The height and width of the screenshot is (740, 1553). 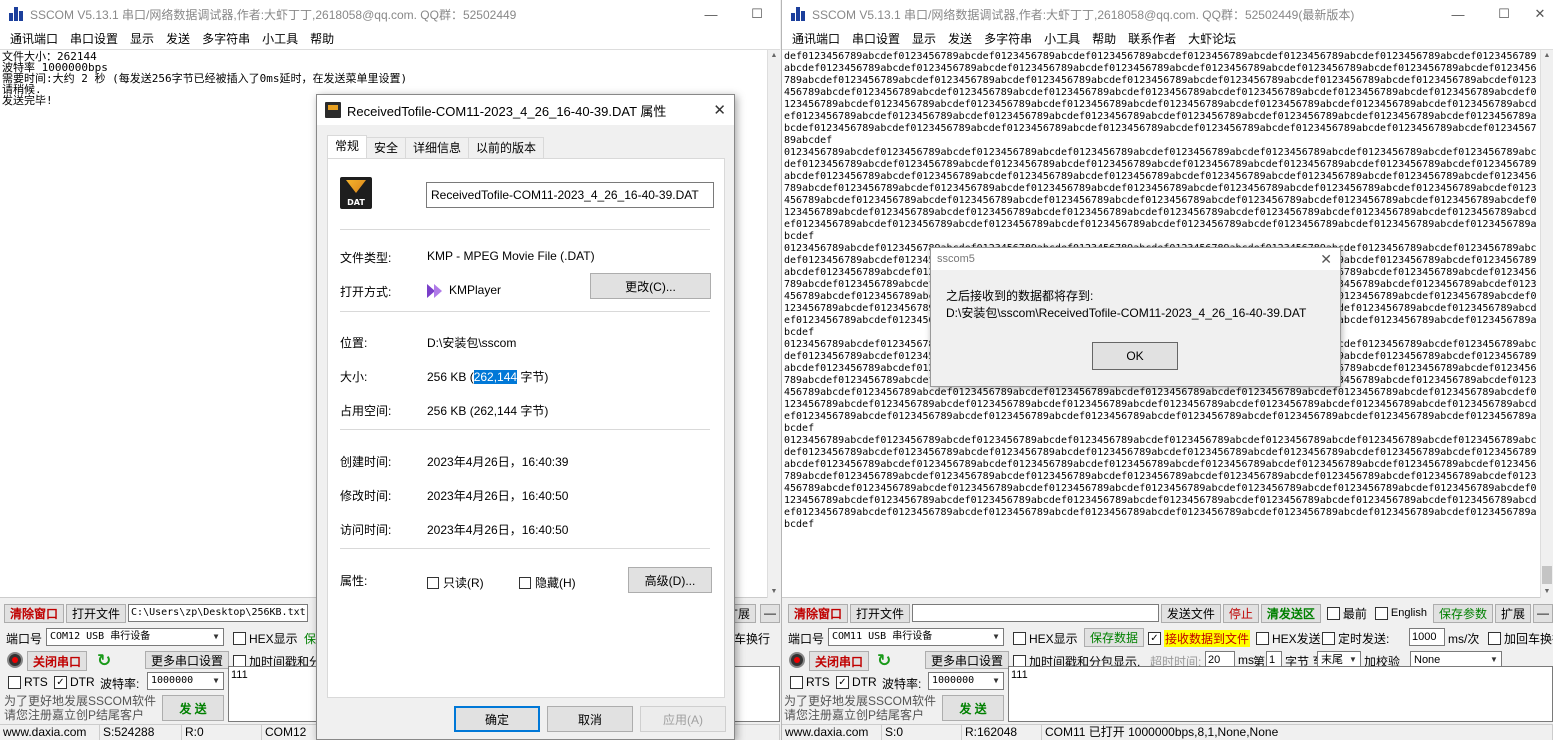 What do you see at coordinates (1400, 613) in the screenshot?
I see `english-checkbox: English` at bounding box center [1400, 613].